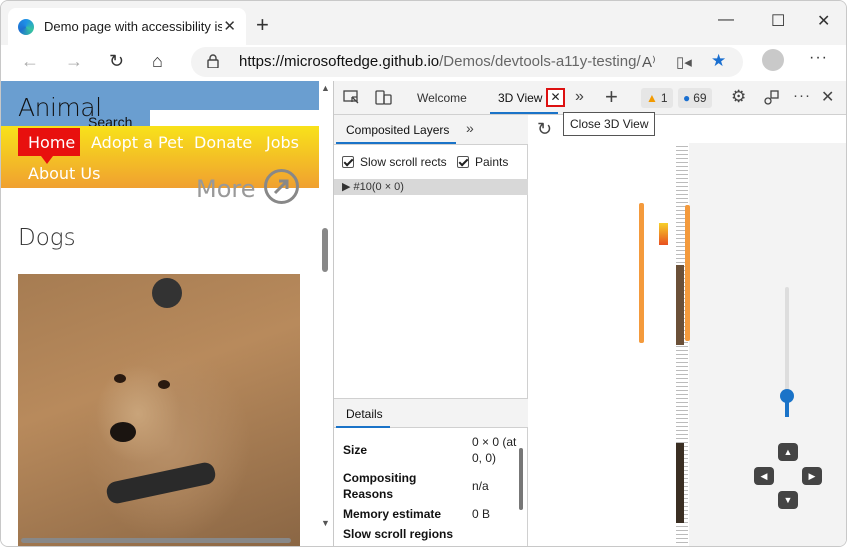 This screenshot has height=547, width=847. I want to click on page-vertical-scrollbar: ▲ ▼, so click(326, 313).